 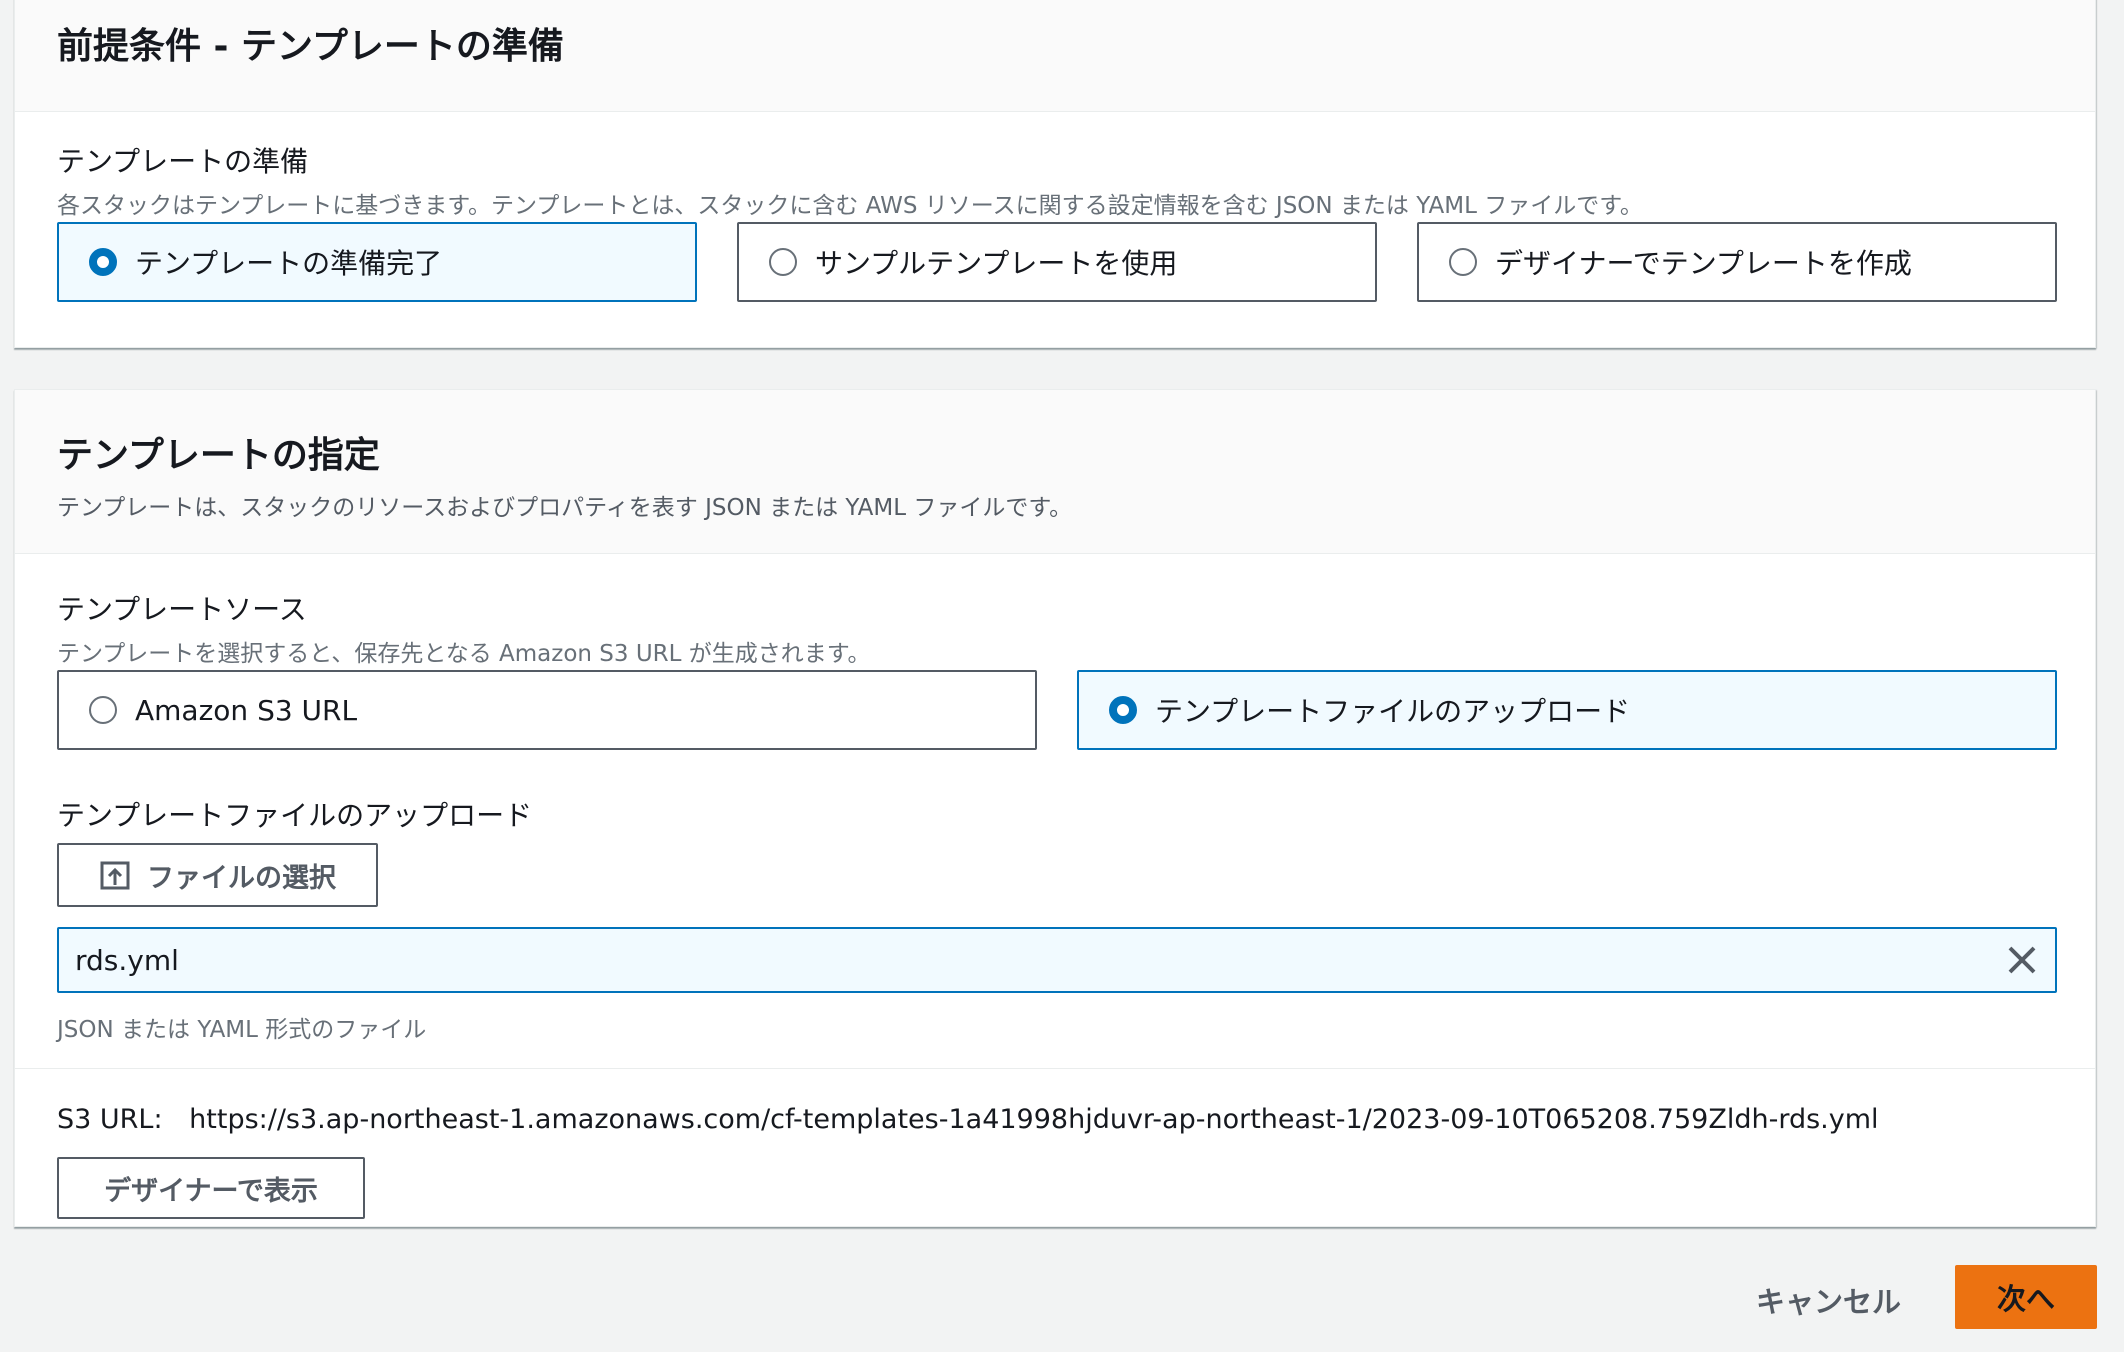 What do you see at coordinates (2022, 960) in the screenshot?
I see `close-icon` at bounding box center [2022, 960].